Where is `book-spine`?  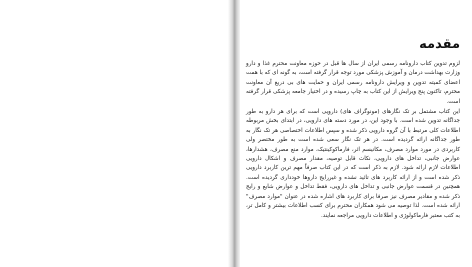
book-spine is located at coordinates (234, 133).